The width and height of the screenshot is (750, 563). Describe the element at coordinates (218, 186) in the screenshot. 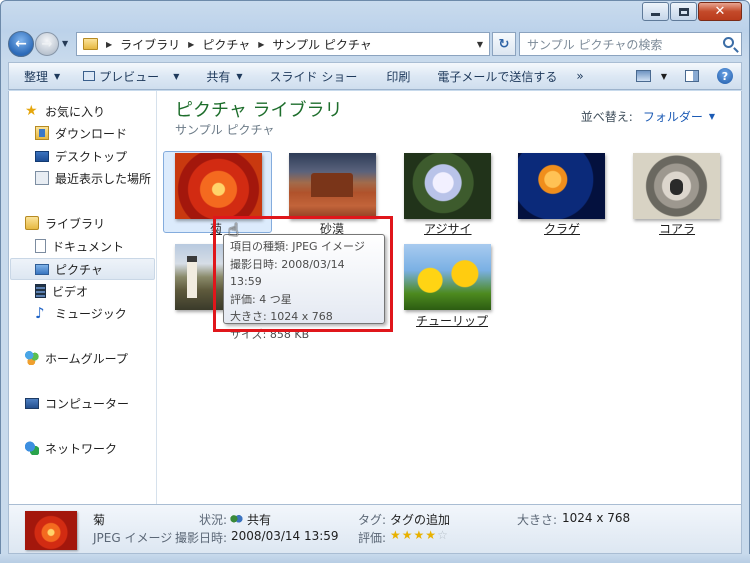

I see `thumbnail-chrysanthemum` at that location.